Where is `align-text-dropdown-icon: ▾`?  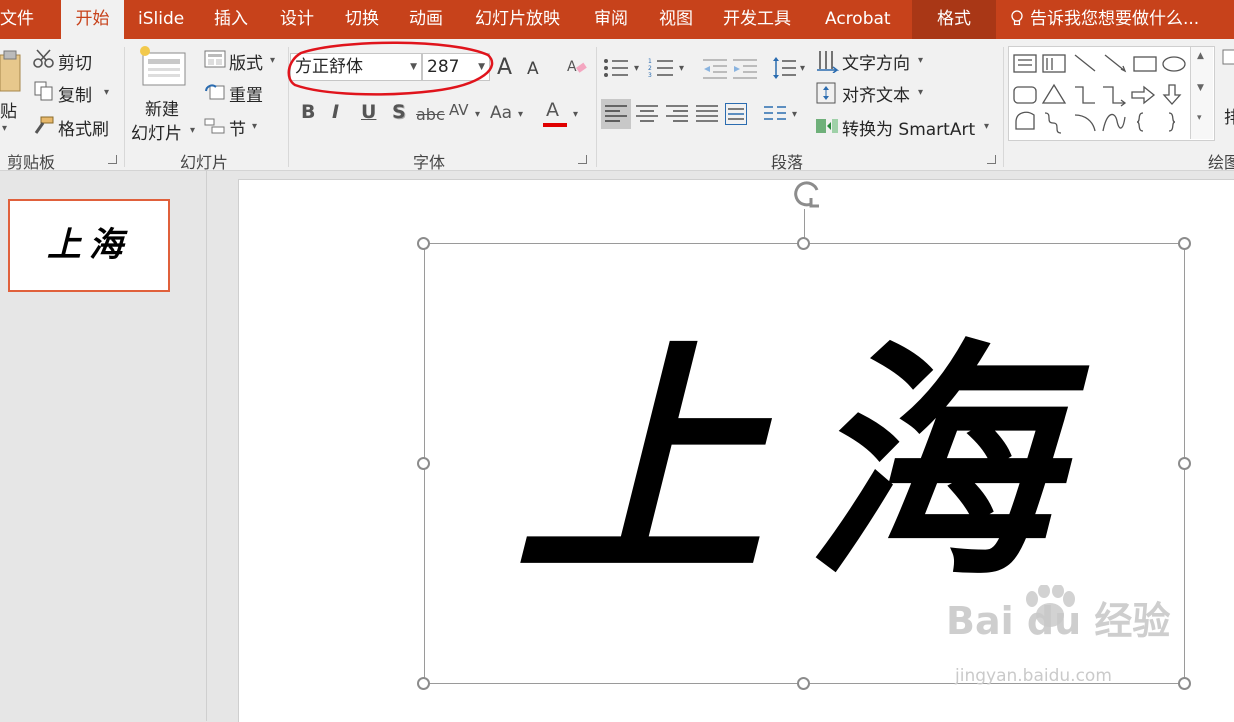
align-text-dropdown-icon: ▾ is located at coordinates (920, 92).